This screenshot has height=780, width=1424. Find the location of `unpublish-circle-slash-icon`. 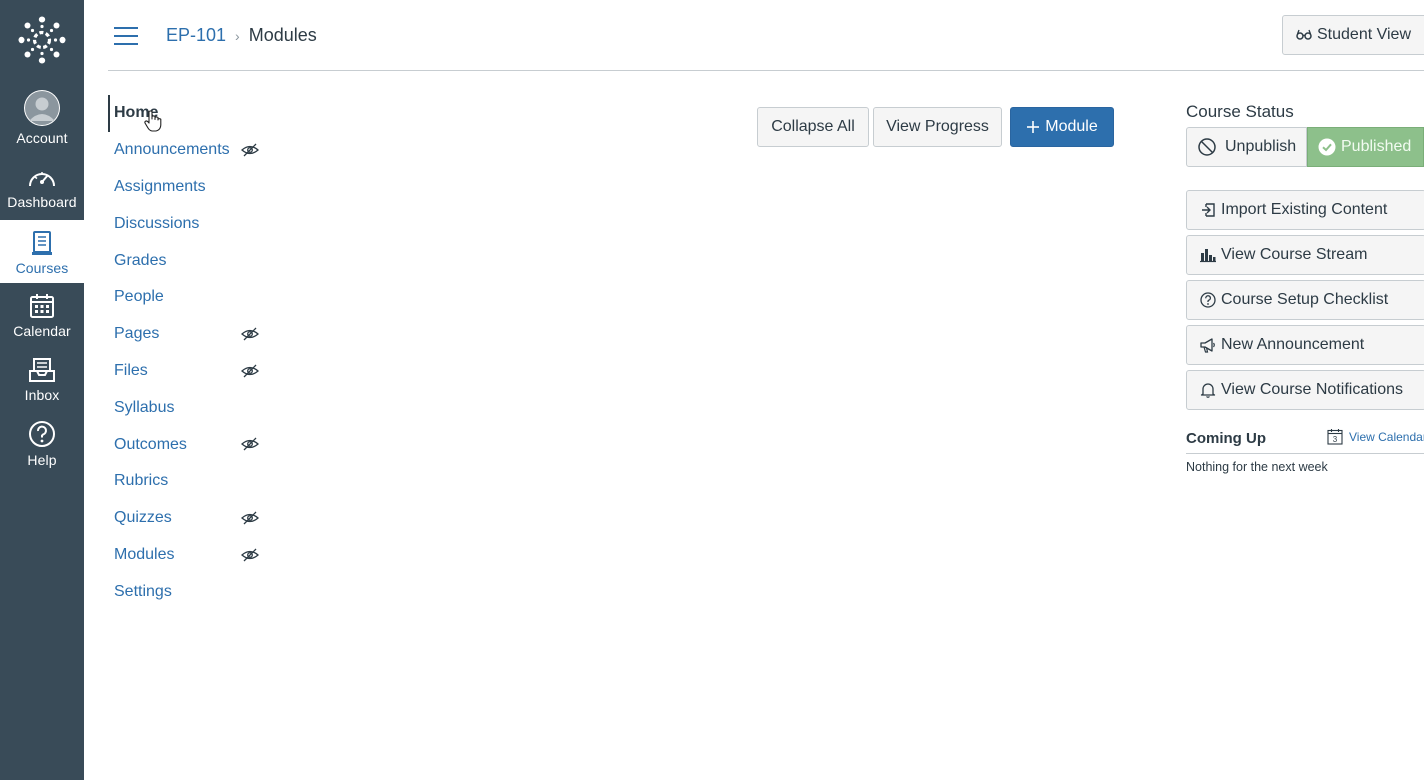

unpublish-circle-slash-icon is located at coordinates (1207, 147).